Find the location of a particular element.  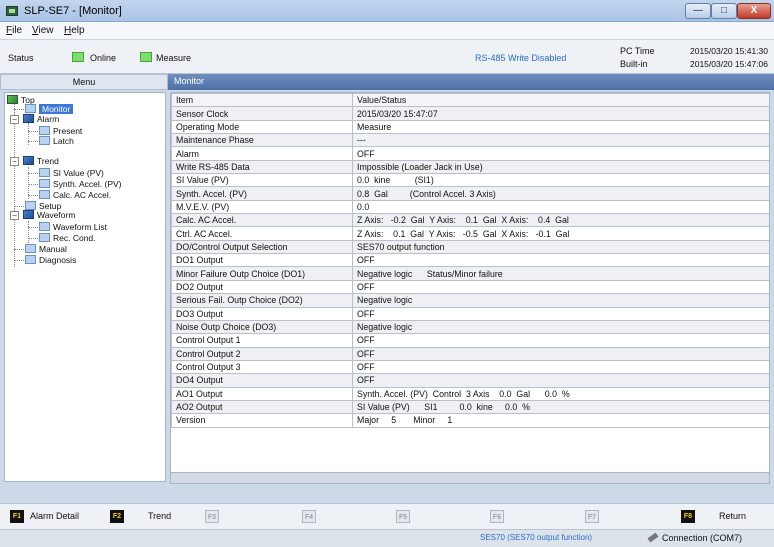

column-header-value: Value/Status is located at coordinates (560, 100).